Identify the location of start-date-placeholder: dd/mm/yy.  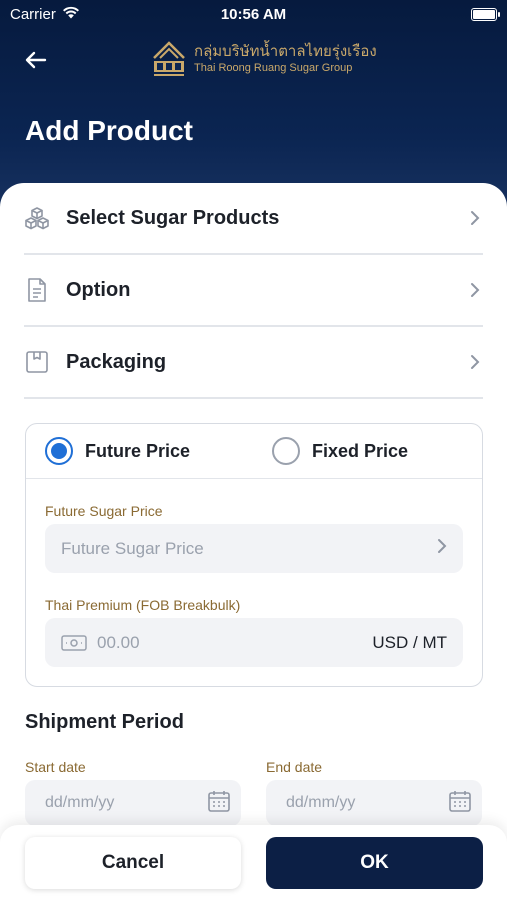
(80, 802).